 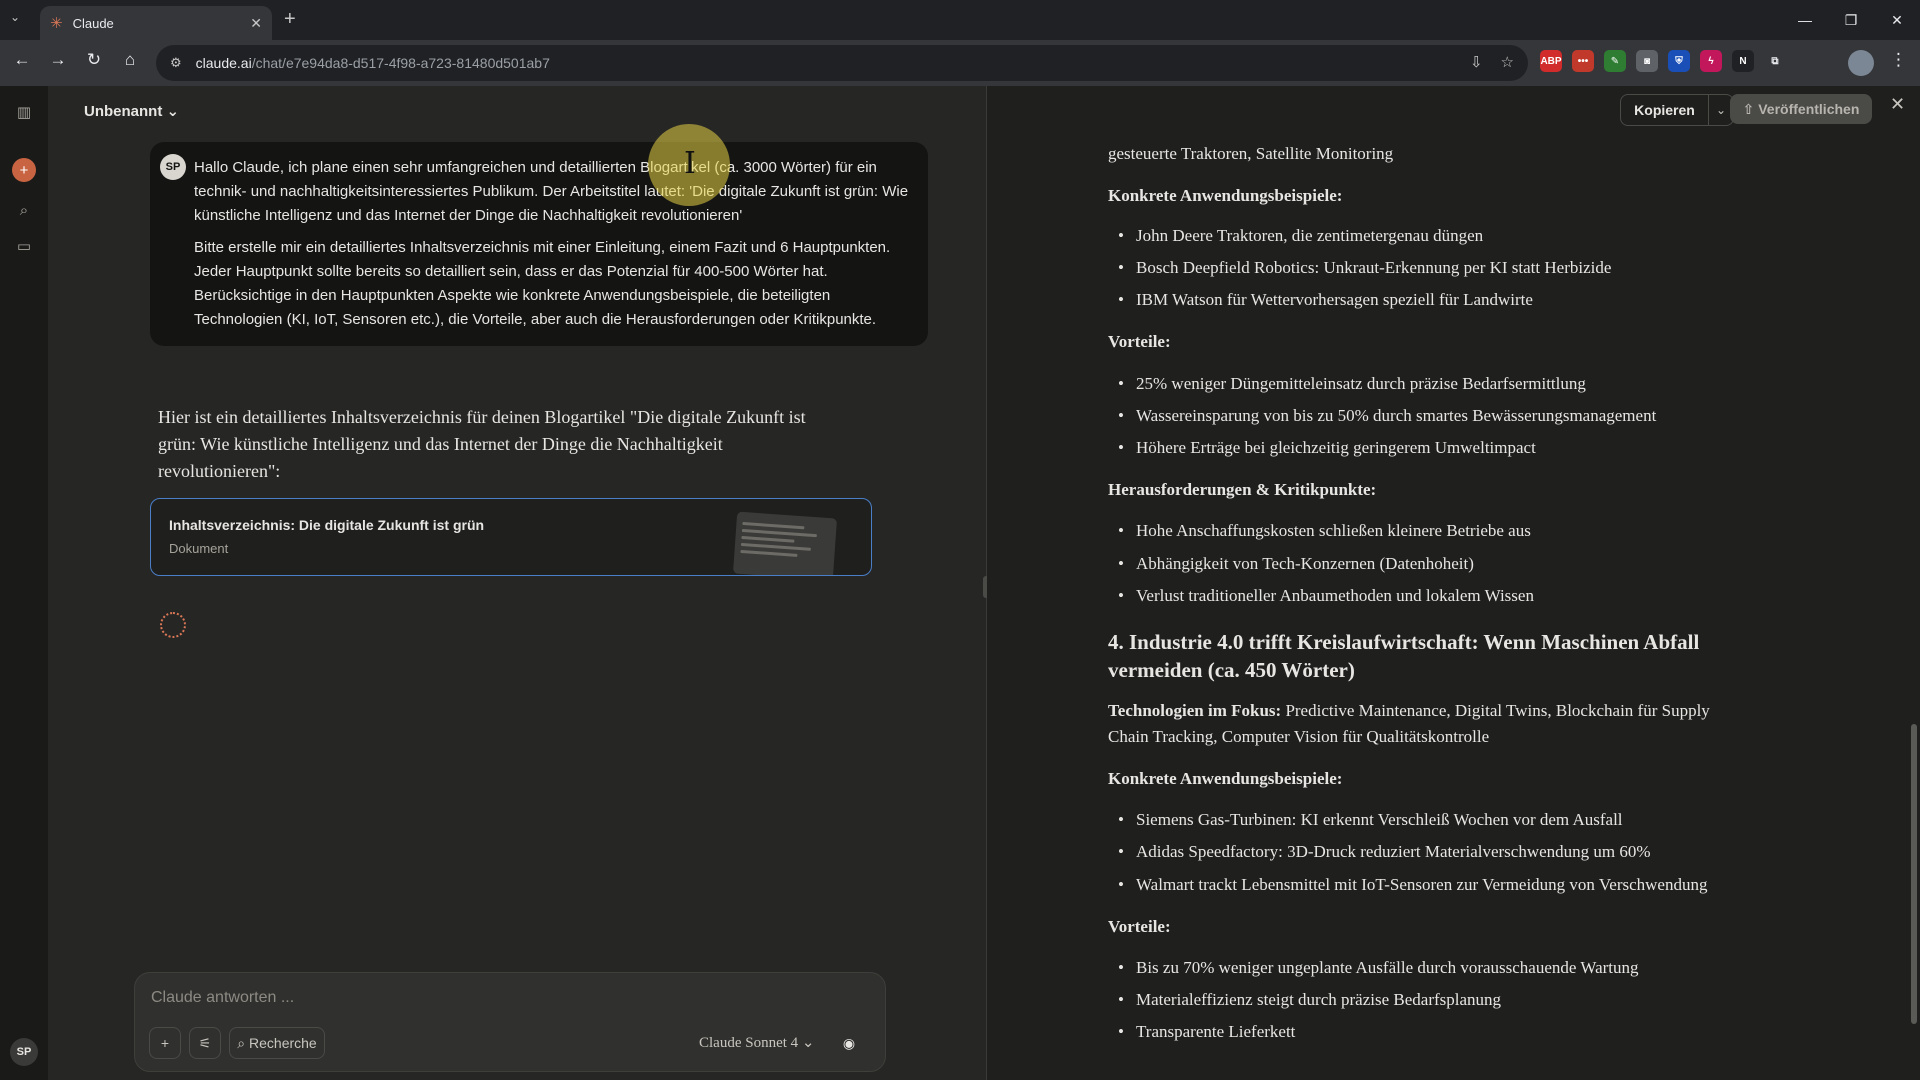 I want to click on new-tab-plus-icon: +, so click(x=290, y=19).